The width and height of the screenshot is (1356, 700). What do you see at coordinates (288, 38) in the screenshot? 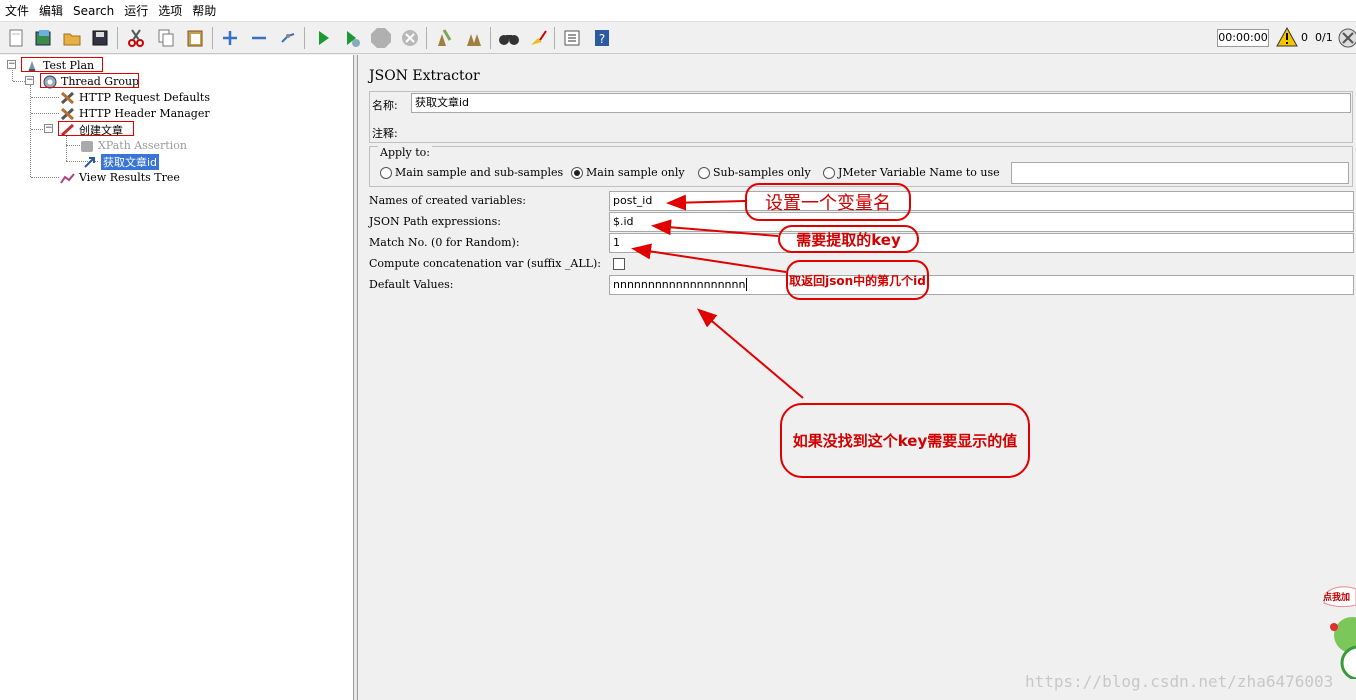
I see `toggle-icon` at bounding box center [288, 38].